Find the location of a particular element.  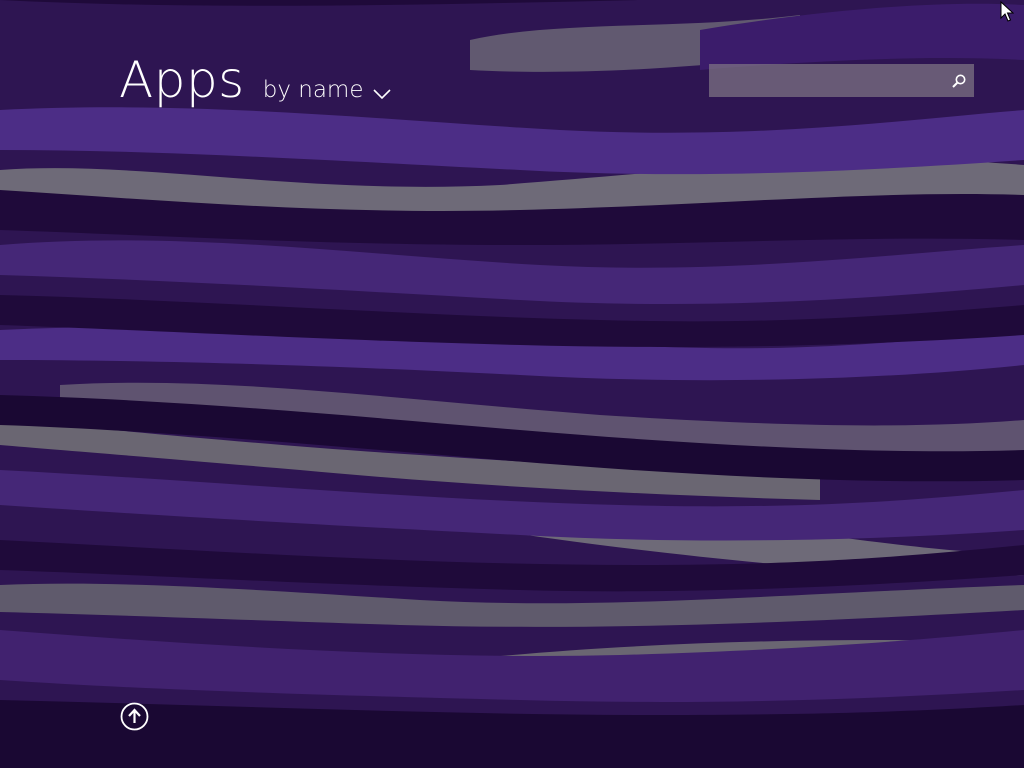

arrow-up-circle-icon is located at coordinates (134, 716).